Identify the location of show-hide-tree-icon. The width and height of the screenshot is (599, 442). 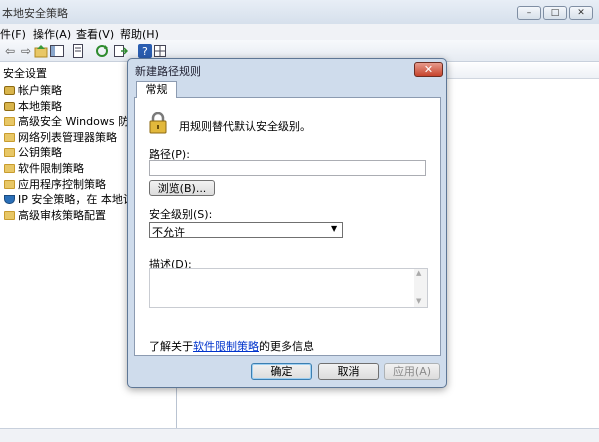
(57, 51).